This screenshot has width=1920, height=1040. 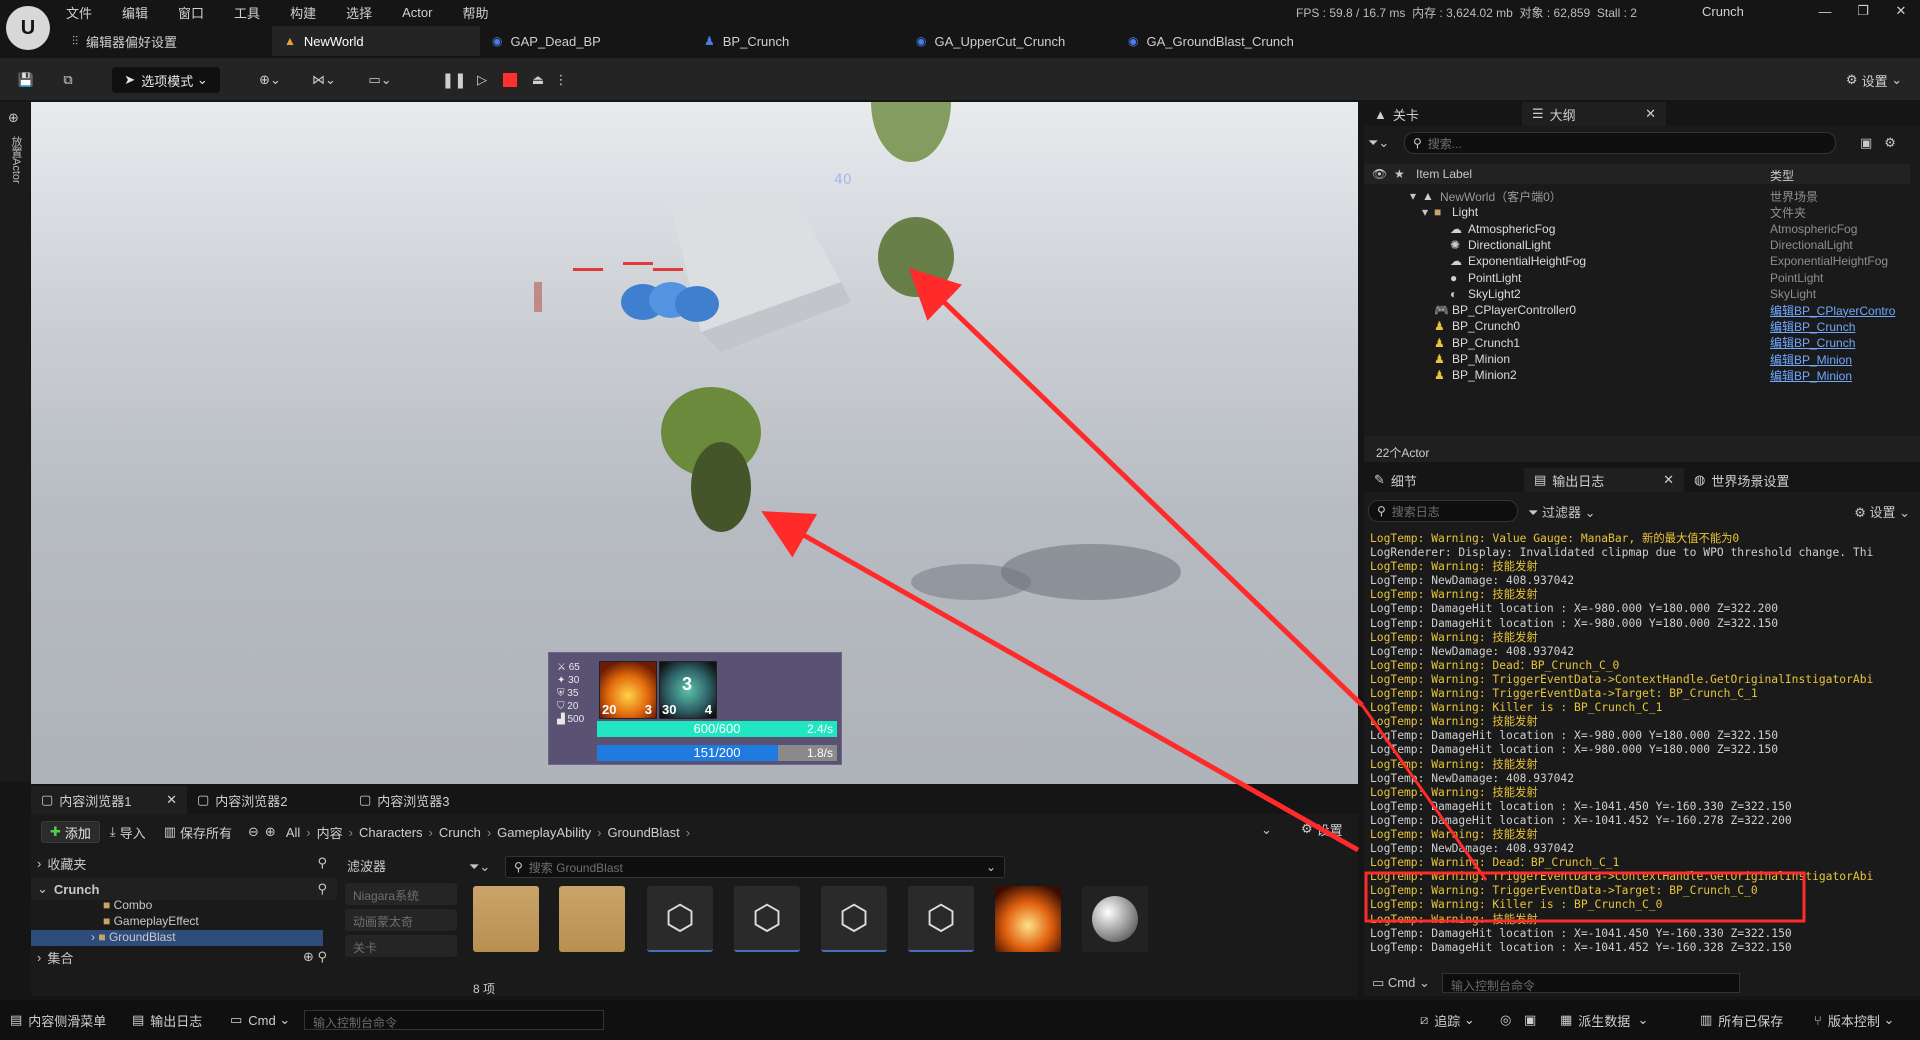 I want to click on add-actor-icon: ⊕⌄, so click(x=270, y=80).